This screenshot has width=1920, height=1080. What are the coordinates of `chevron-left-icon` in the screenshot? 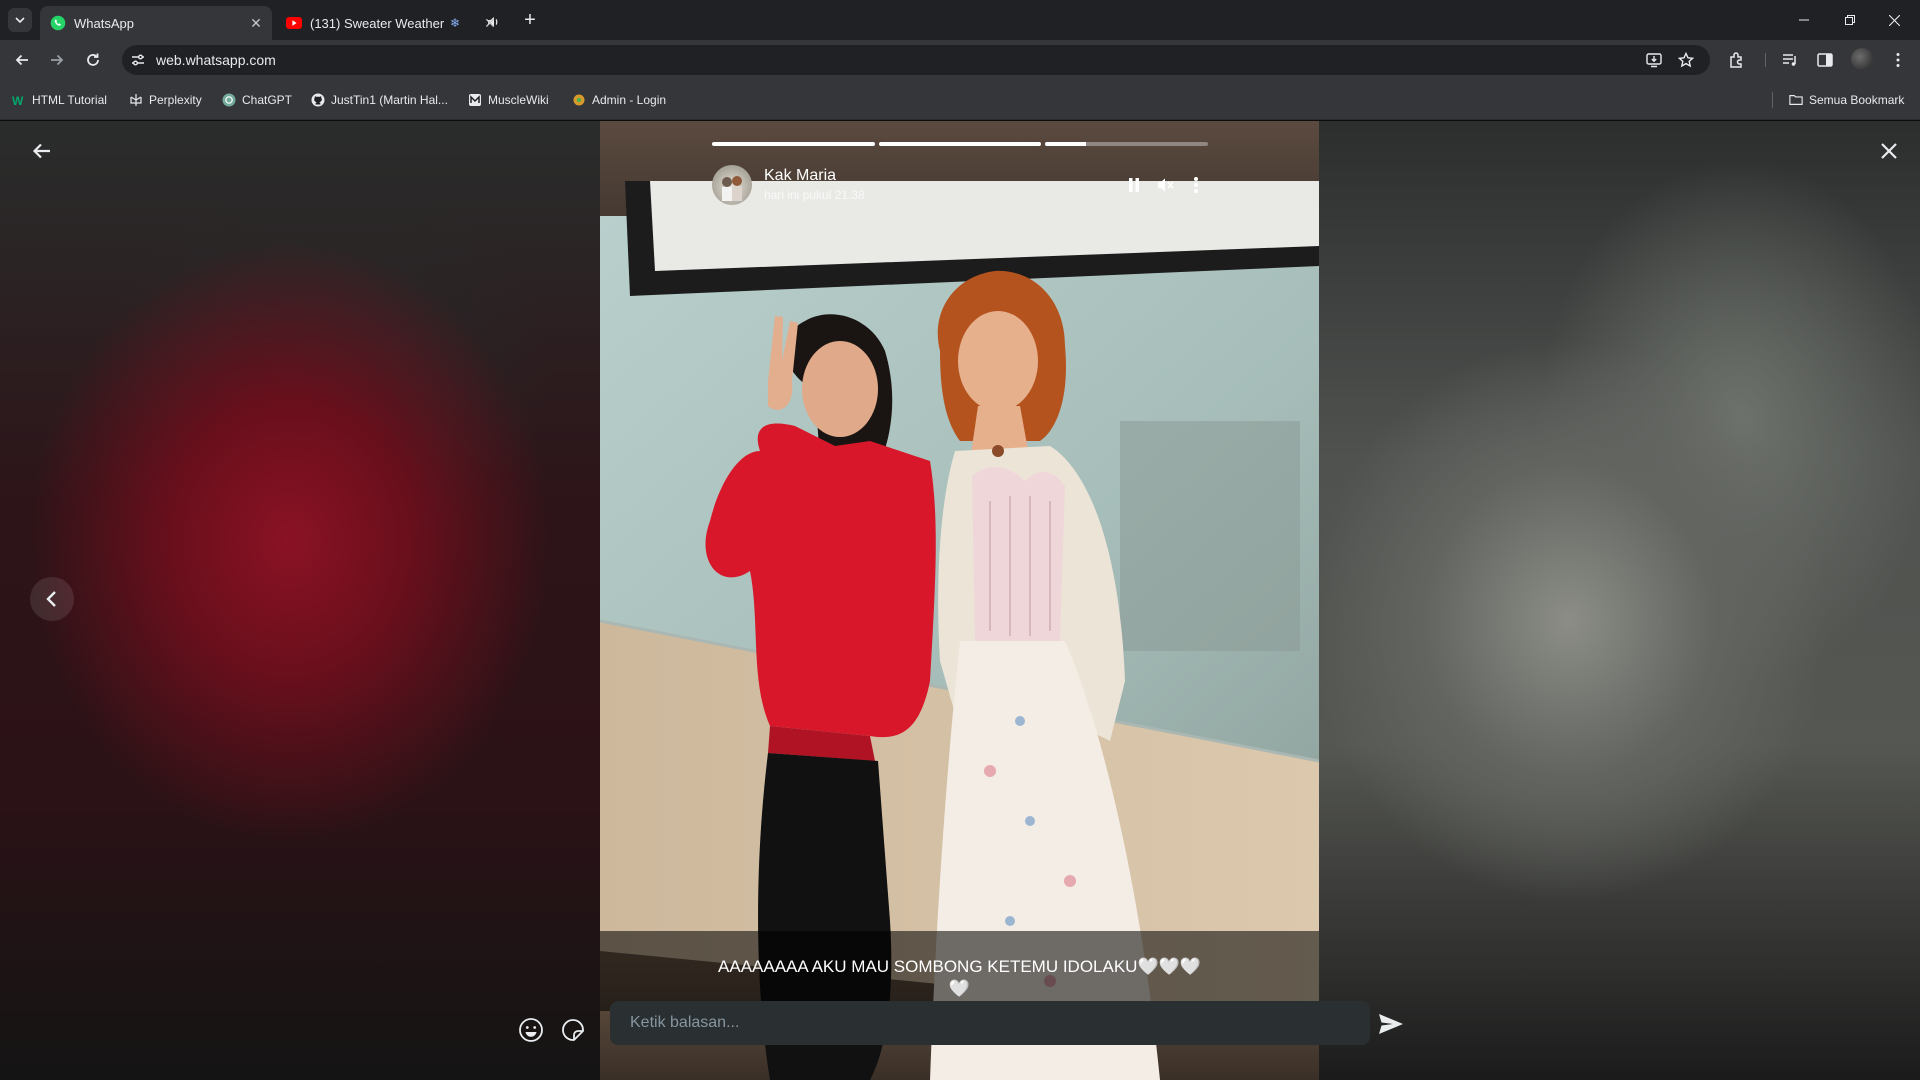 It's located at (51, 599).